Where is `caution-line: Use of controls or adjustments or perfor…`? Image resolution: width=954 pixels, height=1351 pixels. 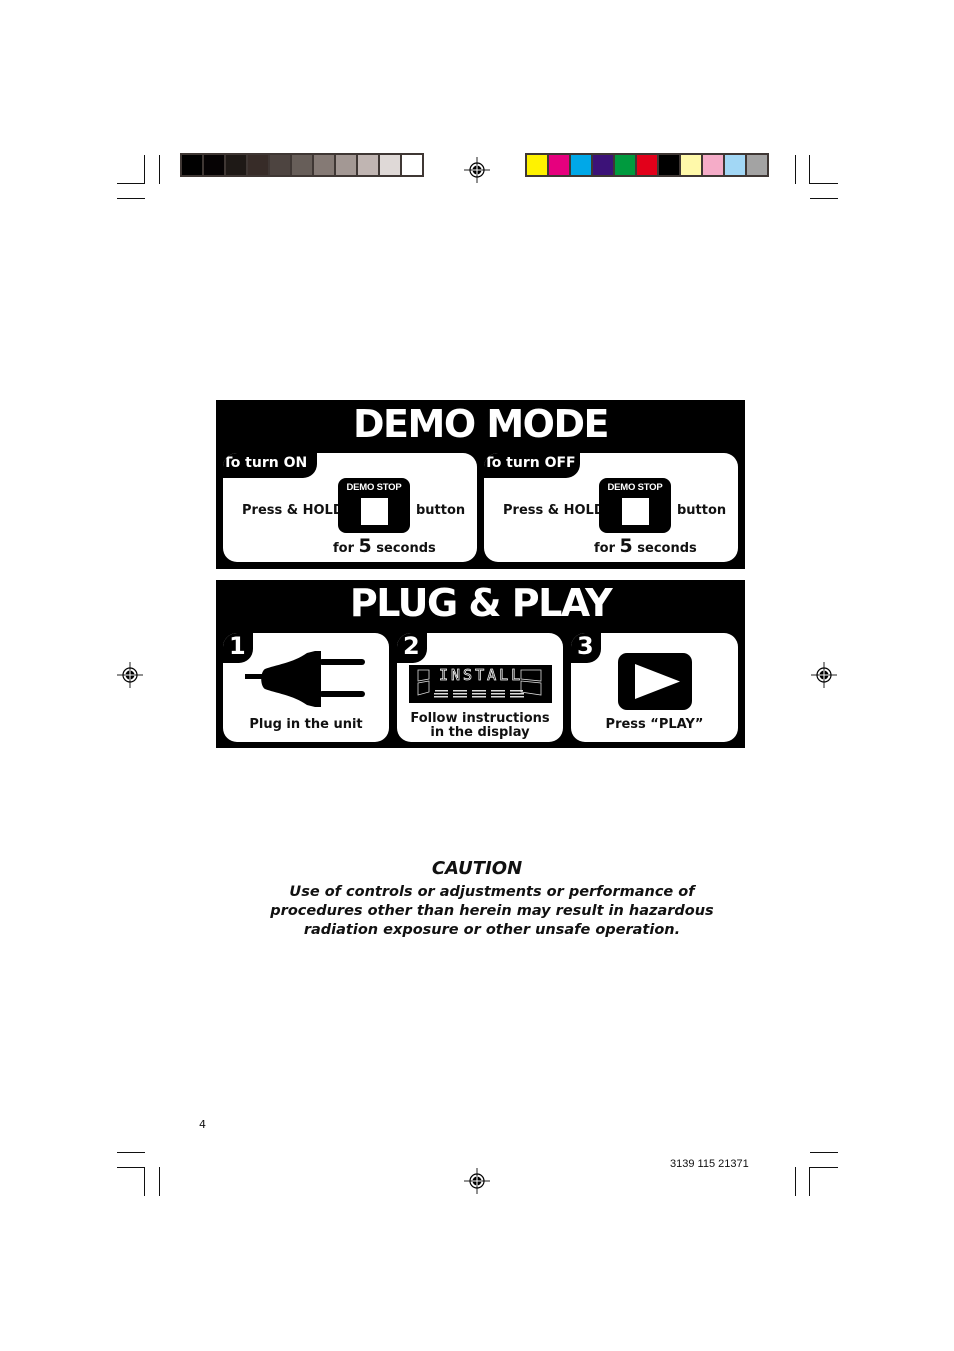
caution-line: Use of controls or adjustments or perfor… is located at coordinates (492, 892).